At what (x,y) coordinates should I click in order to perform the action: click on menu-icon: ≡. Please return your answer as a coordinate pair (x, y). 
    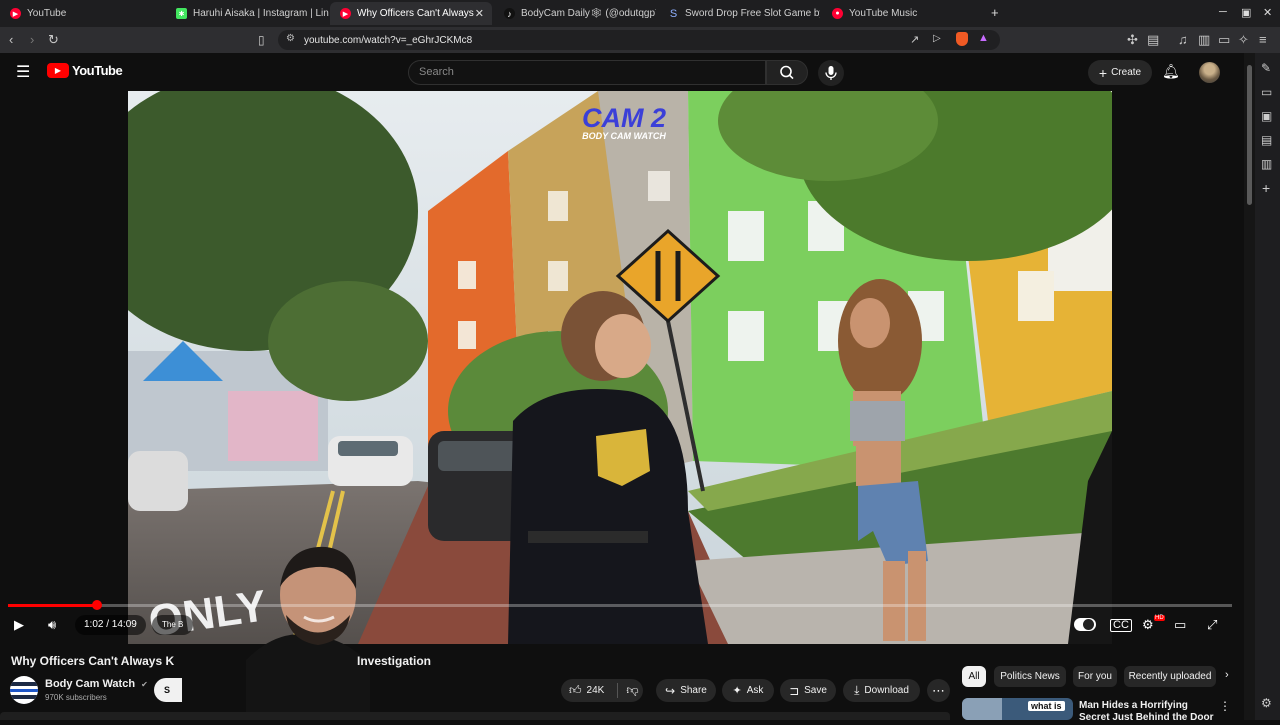
    Looking at the image, I should click on (1263, 40).